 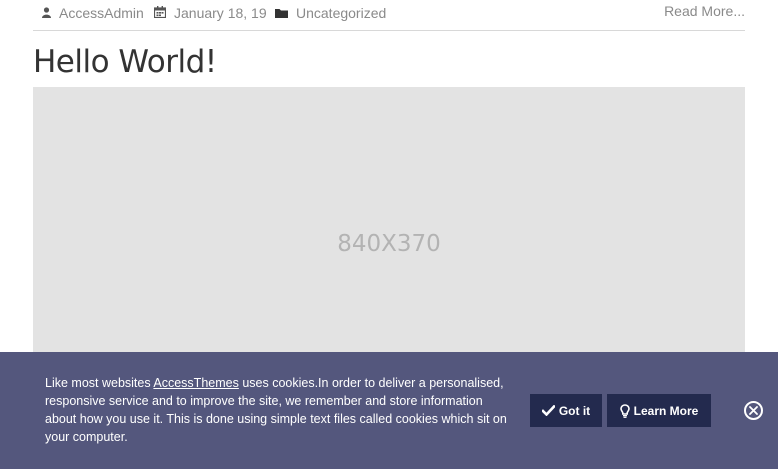 What do you see at coordinates (666, 410) in the screenshot?
I see `learn-more-label: Learn More` at bounding box center [666, 410].